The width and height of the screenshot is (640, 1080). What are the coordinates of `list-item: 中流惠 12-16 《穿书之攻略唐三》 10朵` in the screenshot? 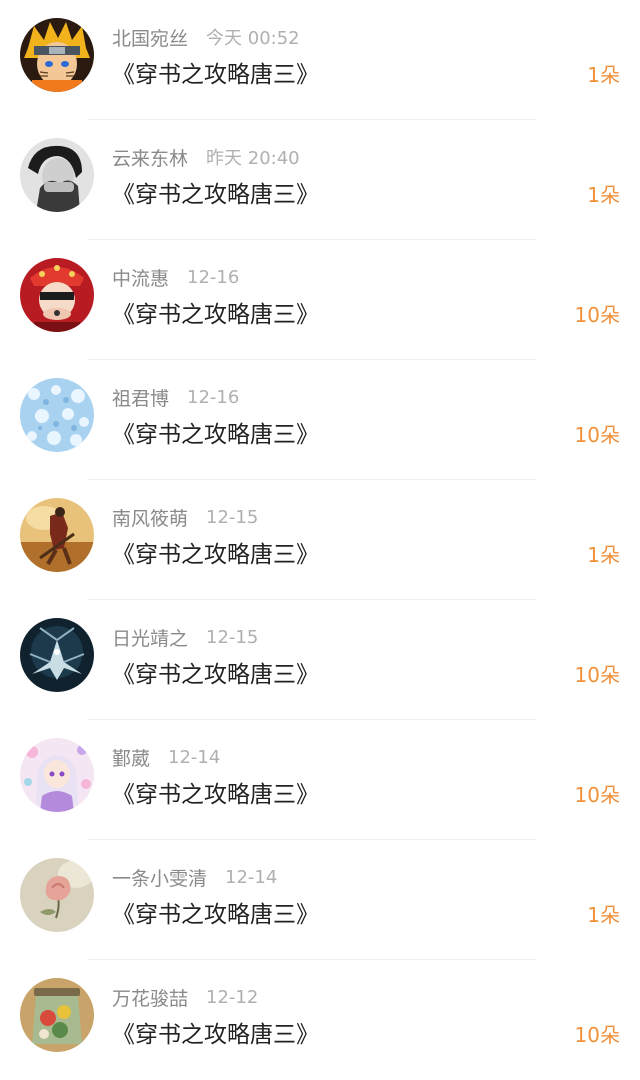 It's located at (320, 300).